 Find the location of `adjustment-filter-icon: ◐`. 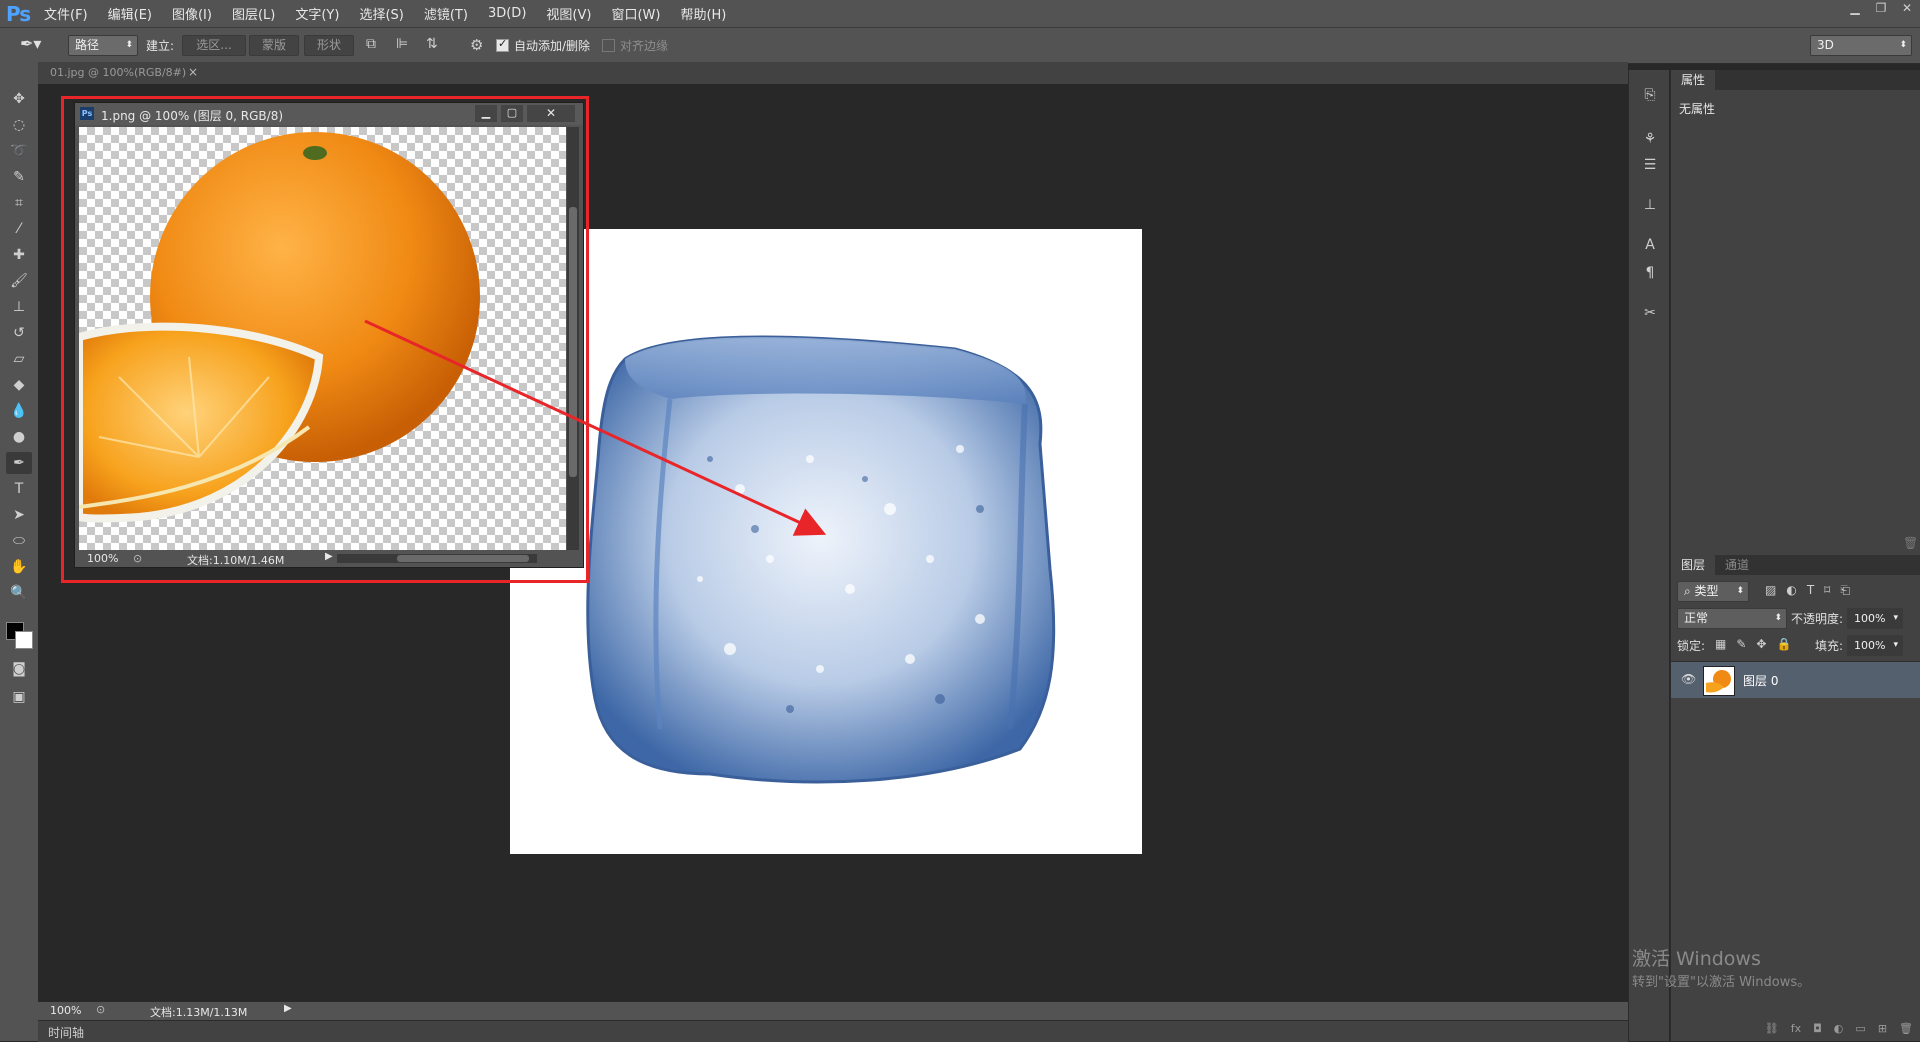

adjustment-filter-icon: ◐ is located at coordinates (1791, 590).